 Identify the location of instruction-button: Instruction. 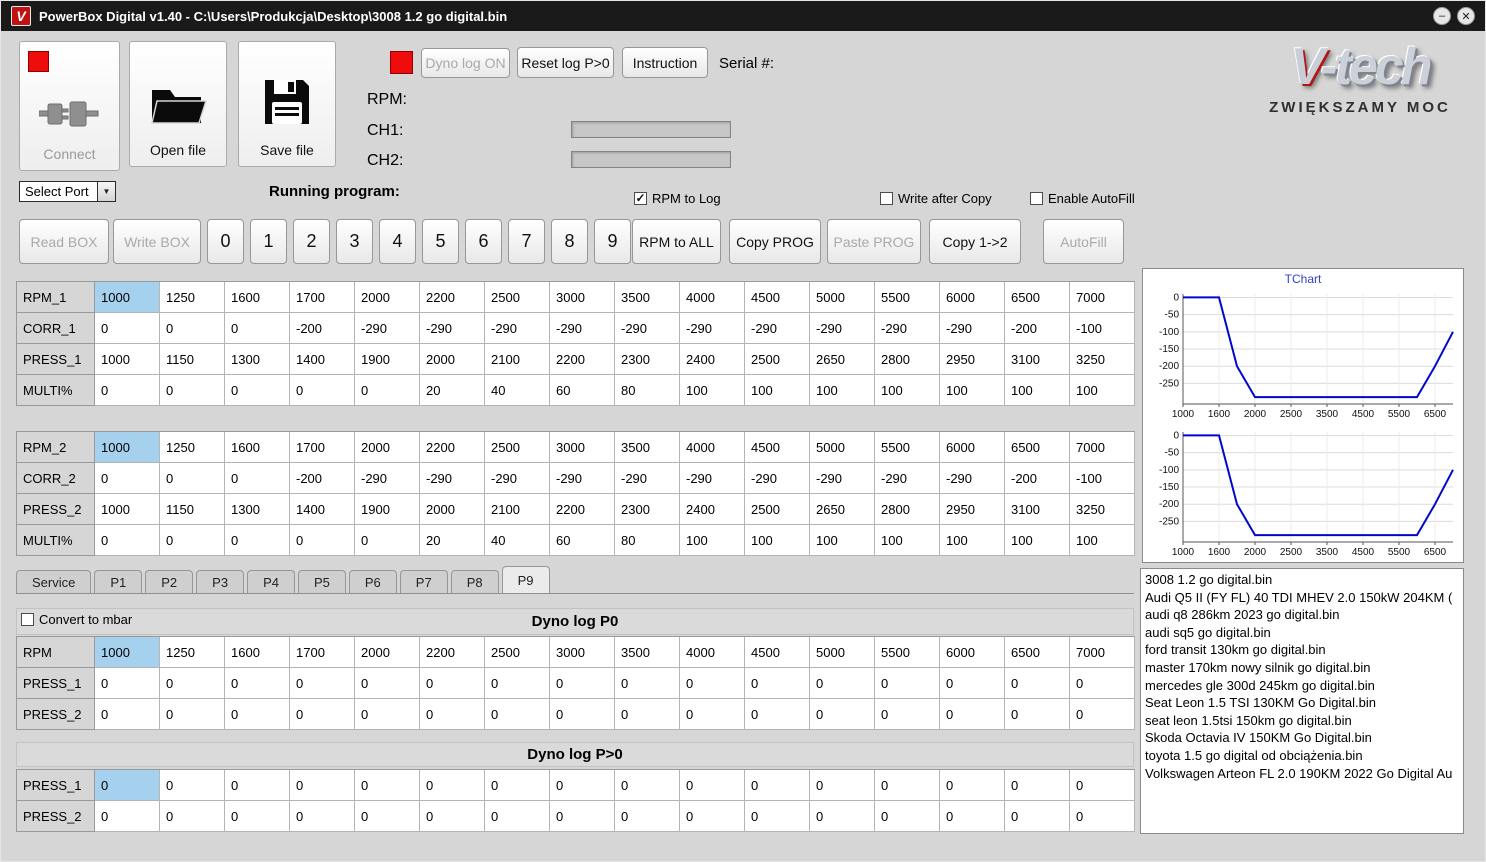
(665, 62).